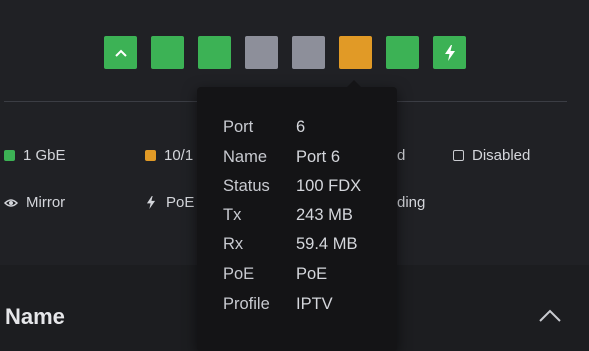 The width and height of the screenshot is (589, 351). I want to click on legend-disabled: Disabled, so click(491, 155).